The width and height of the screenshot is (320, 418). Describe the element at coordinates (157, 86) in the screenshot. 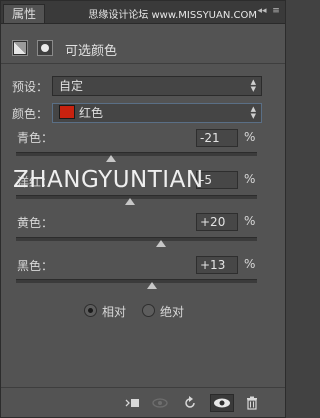

I see `preset-select: 自定 ▲ ▼` at that location.